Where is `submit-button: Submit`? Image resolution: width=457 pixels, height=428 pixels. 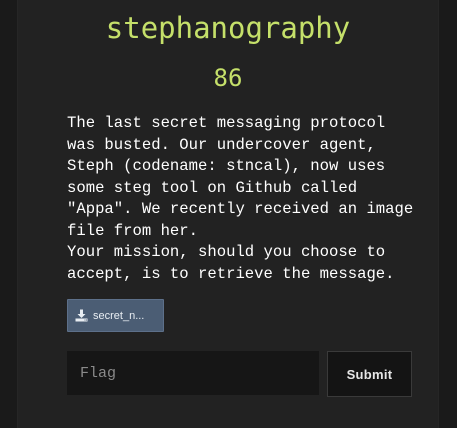 submit-button: Submit is located at coordinates (369, 374).